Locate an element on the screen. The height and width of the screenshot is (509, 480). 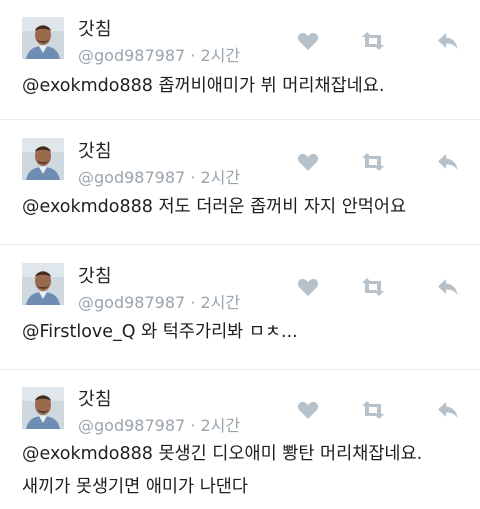
tweet-text: @exokmdo888 좁꺼비애미가 뷔 머리채잡네요. is located at coordinates (203, 86).